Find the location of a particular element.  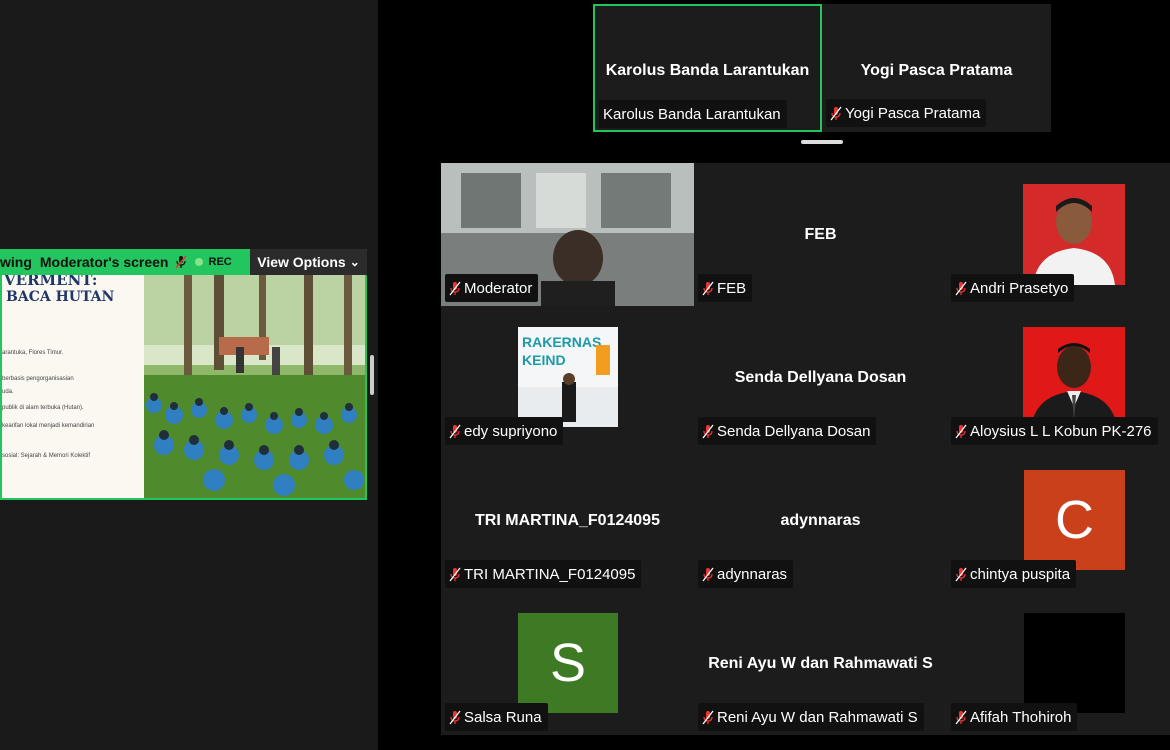

name-tag: FEB is located at coordinates (725, 288).